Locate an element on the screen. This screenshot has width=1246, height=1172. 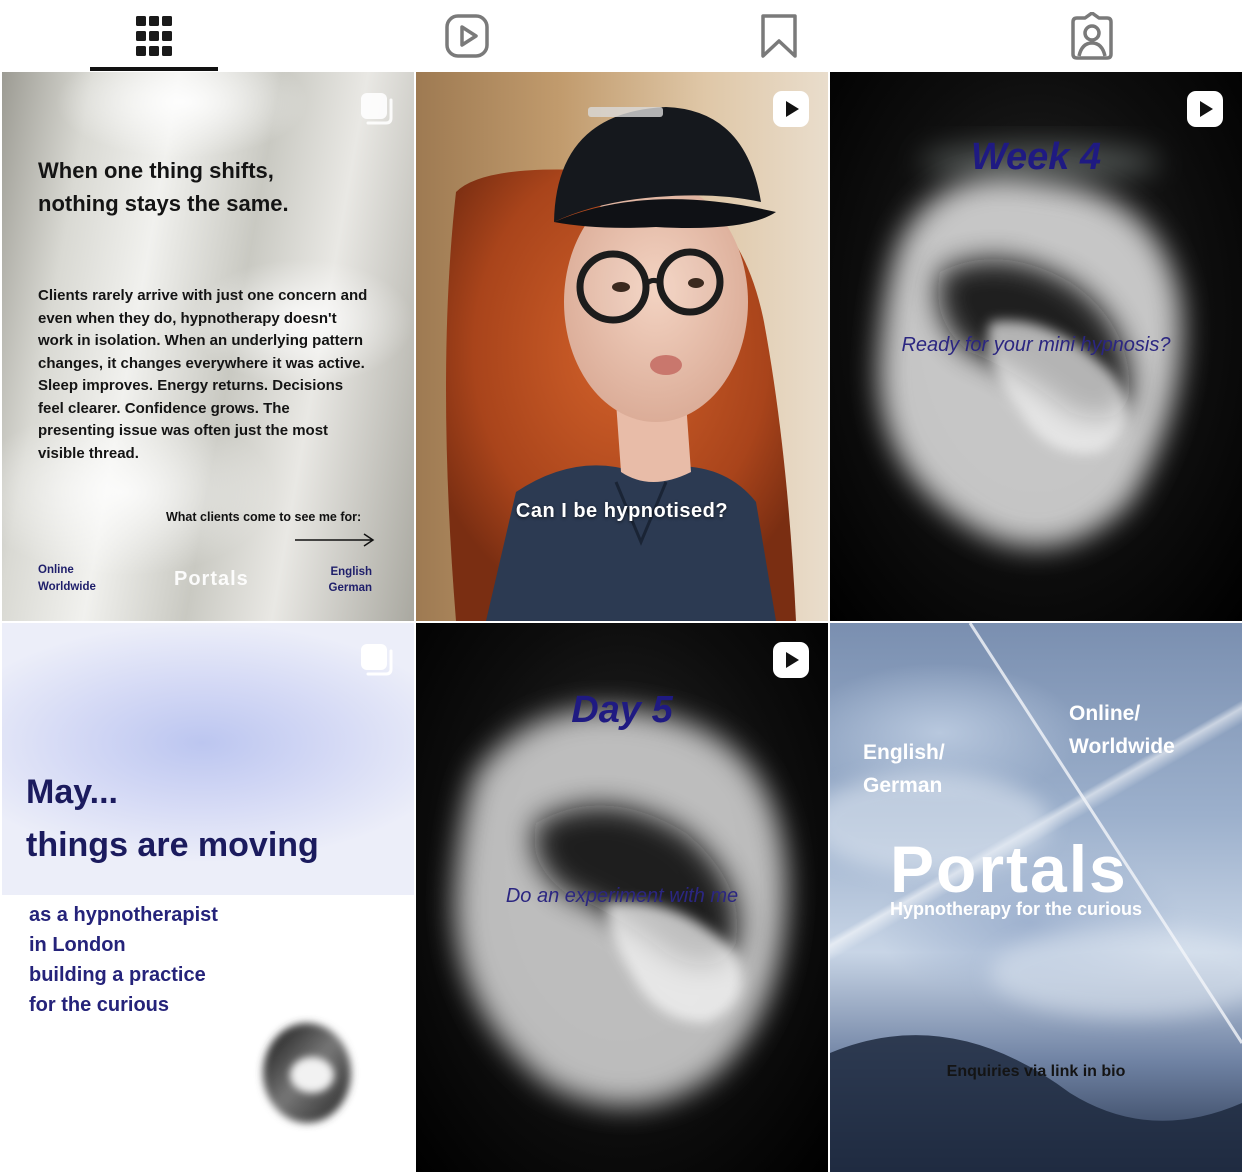
tab-reels is located at coordinates (467, 36).